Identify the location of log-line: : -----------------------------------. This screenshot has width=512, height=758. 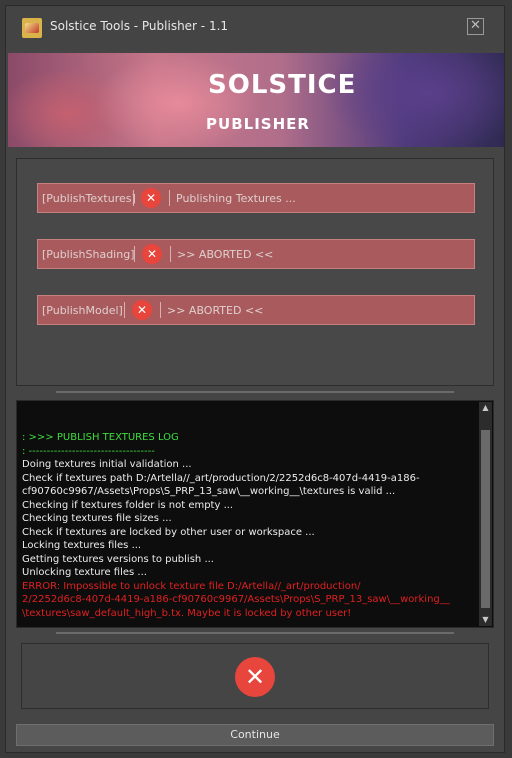
(88, 451).